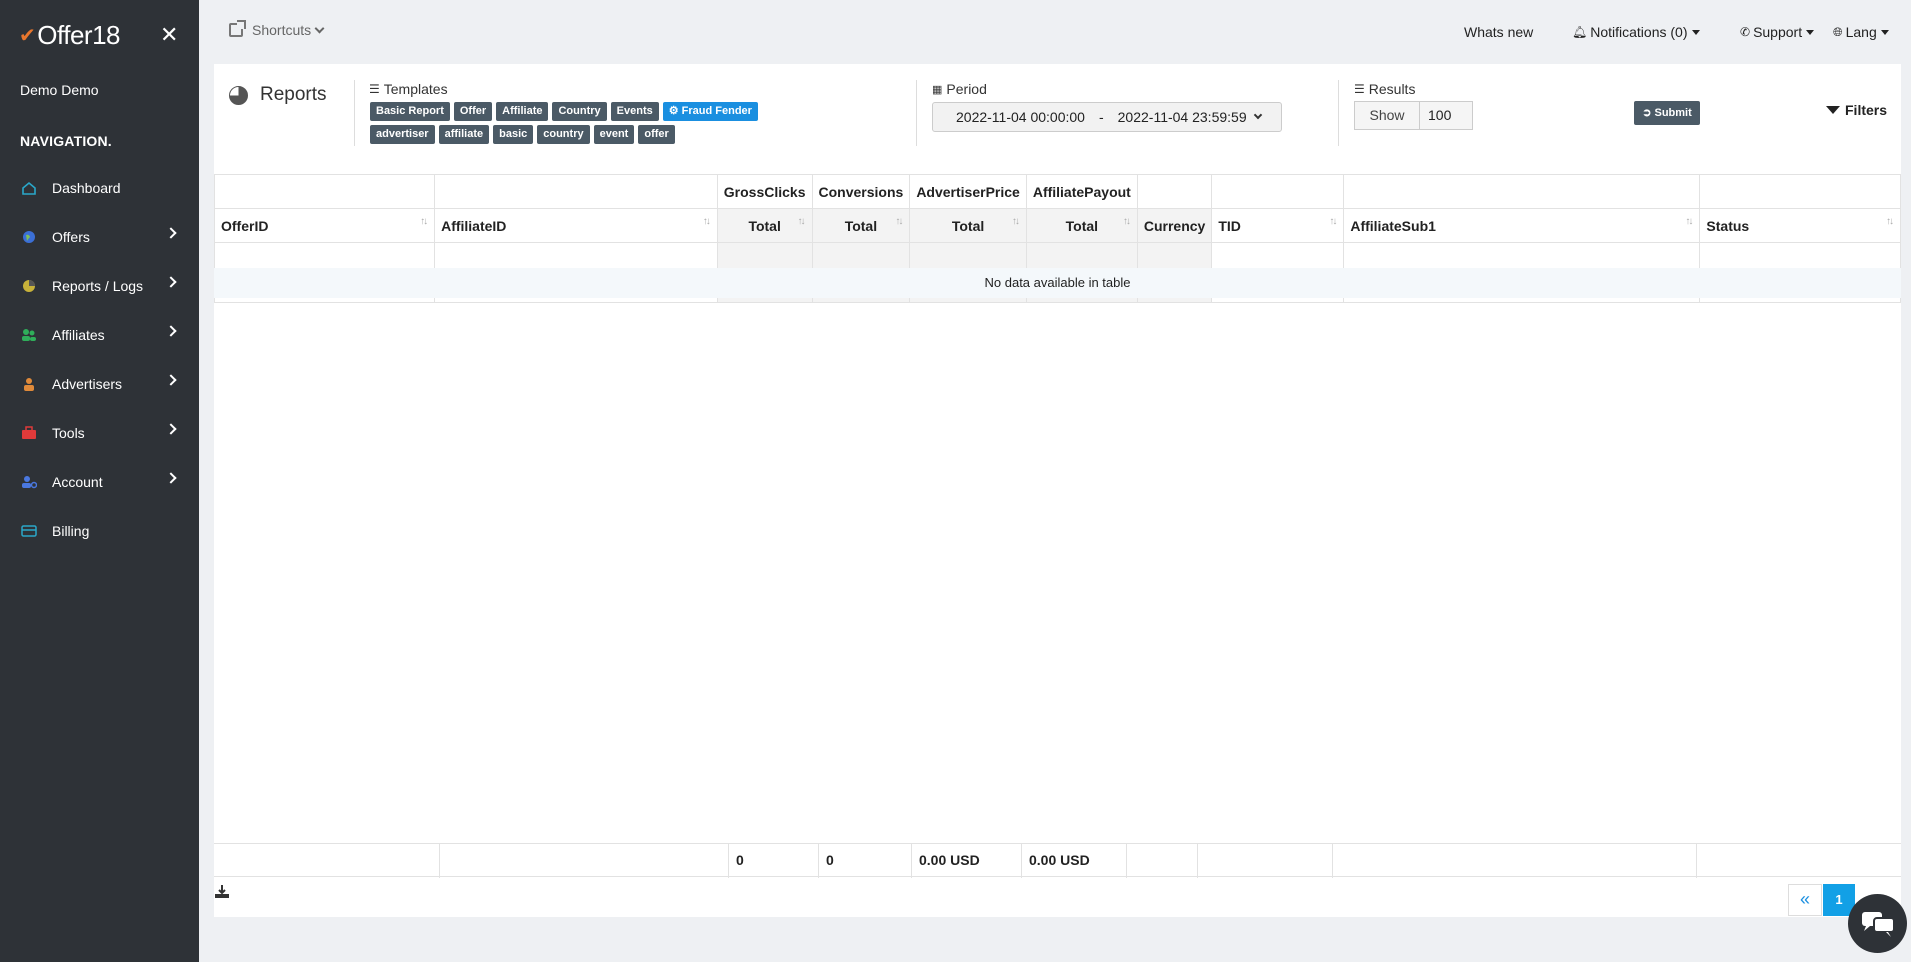  I want to click on download-icon, so click(222, 892).